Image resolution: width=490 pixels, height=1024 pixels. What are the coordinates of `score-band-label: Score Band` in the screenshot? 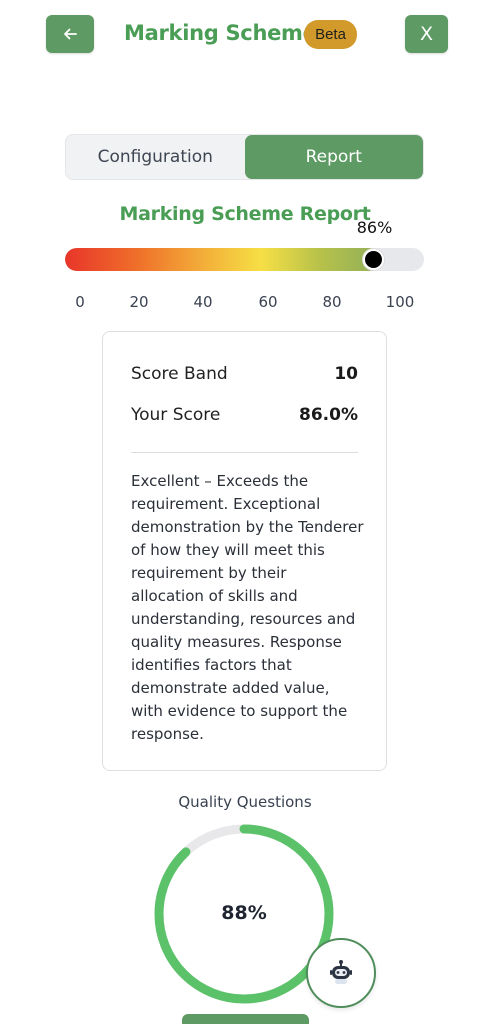 It's located at (179, 374).